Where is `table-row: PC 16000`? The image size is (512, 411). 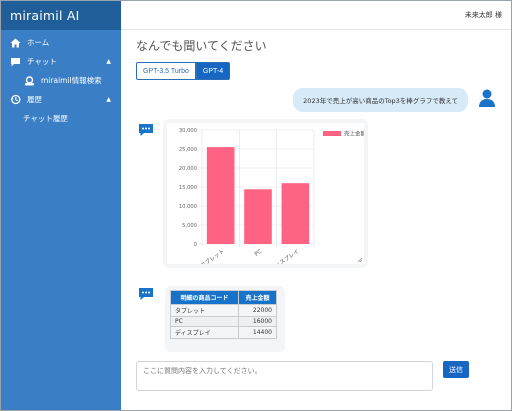 table-row: PC 16000 is located at coordinates (223, 321).